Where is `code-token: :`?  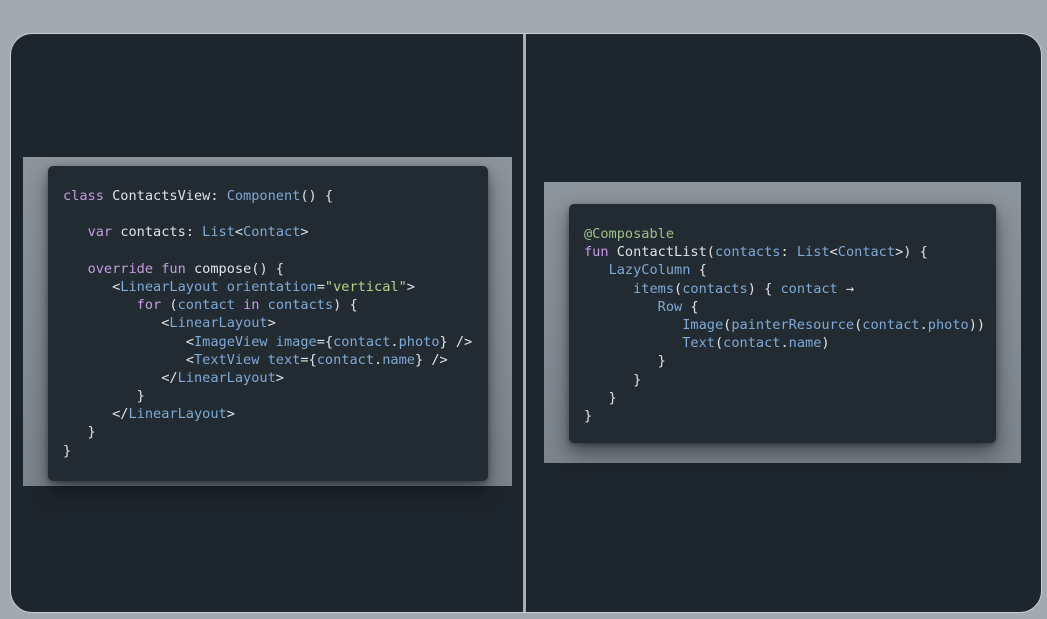 code-token: : is located at coordinates (788, 252).